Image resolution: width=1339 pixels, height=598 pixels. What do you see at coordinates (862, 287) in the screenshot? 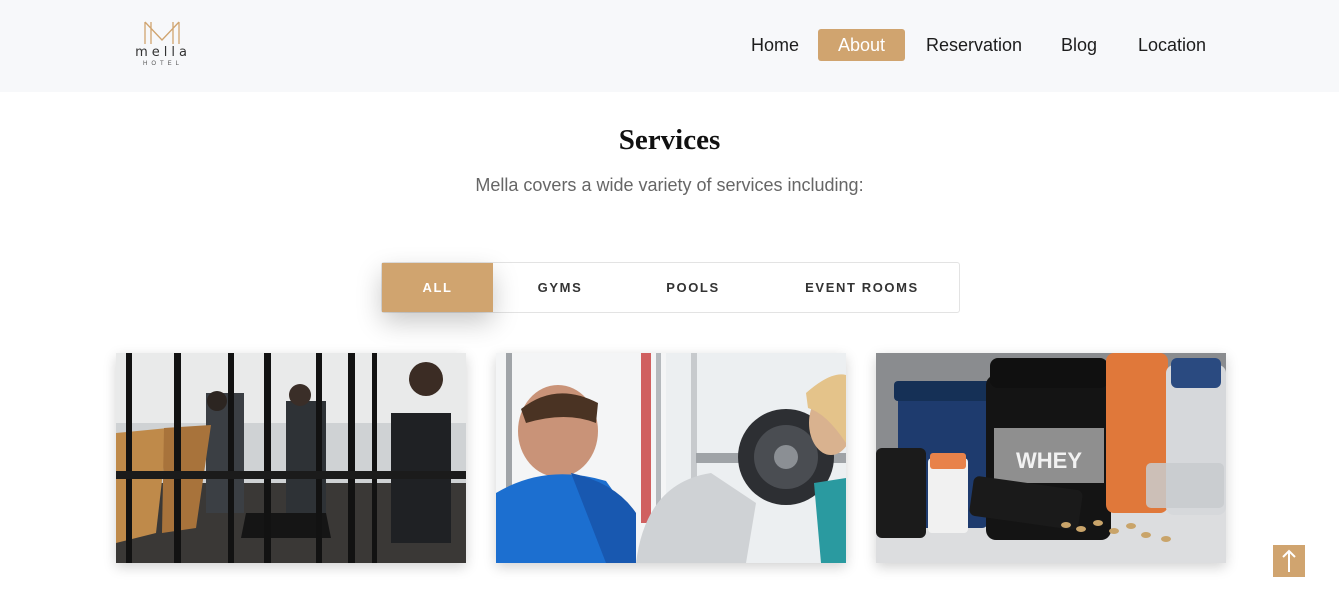
I see `filter-event-rooms: EVENT ROOMS` at bounding box center [862, 287].